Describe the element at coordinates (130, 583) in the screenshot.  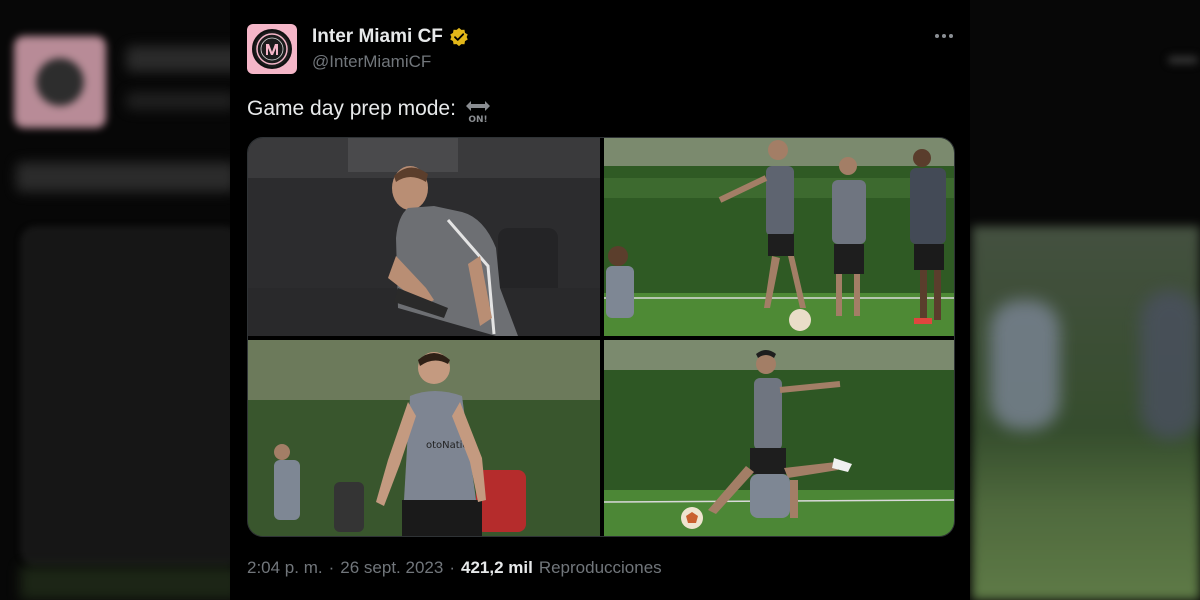
I see `blurred-media-left-bottom` at that location.